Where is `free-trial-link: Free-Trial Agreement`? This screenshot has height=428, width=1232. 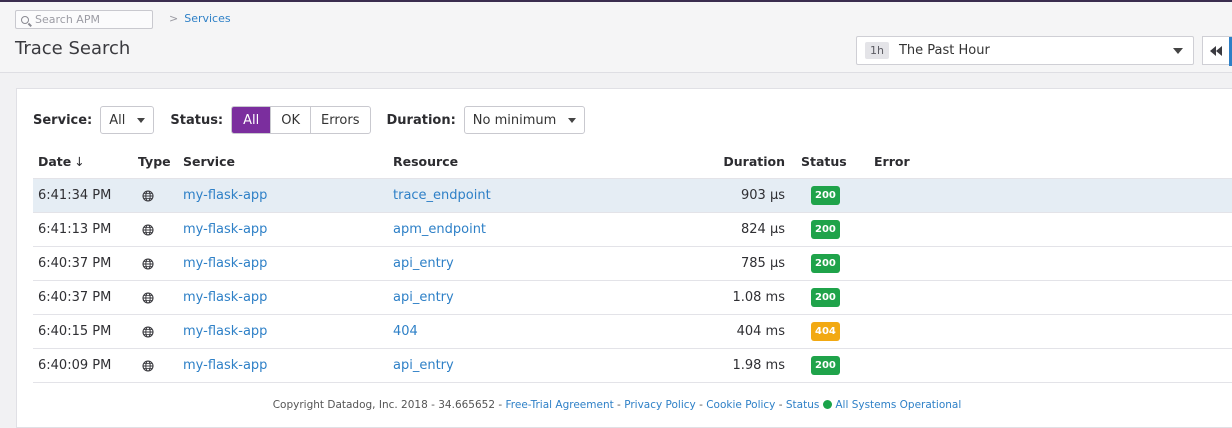 free-trial-link: Free-Trial Agreement is located at coordinates (560, 405).